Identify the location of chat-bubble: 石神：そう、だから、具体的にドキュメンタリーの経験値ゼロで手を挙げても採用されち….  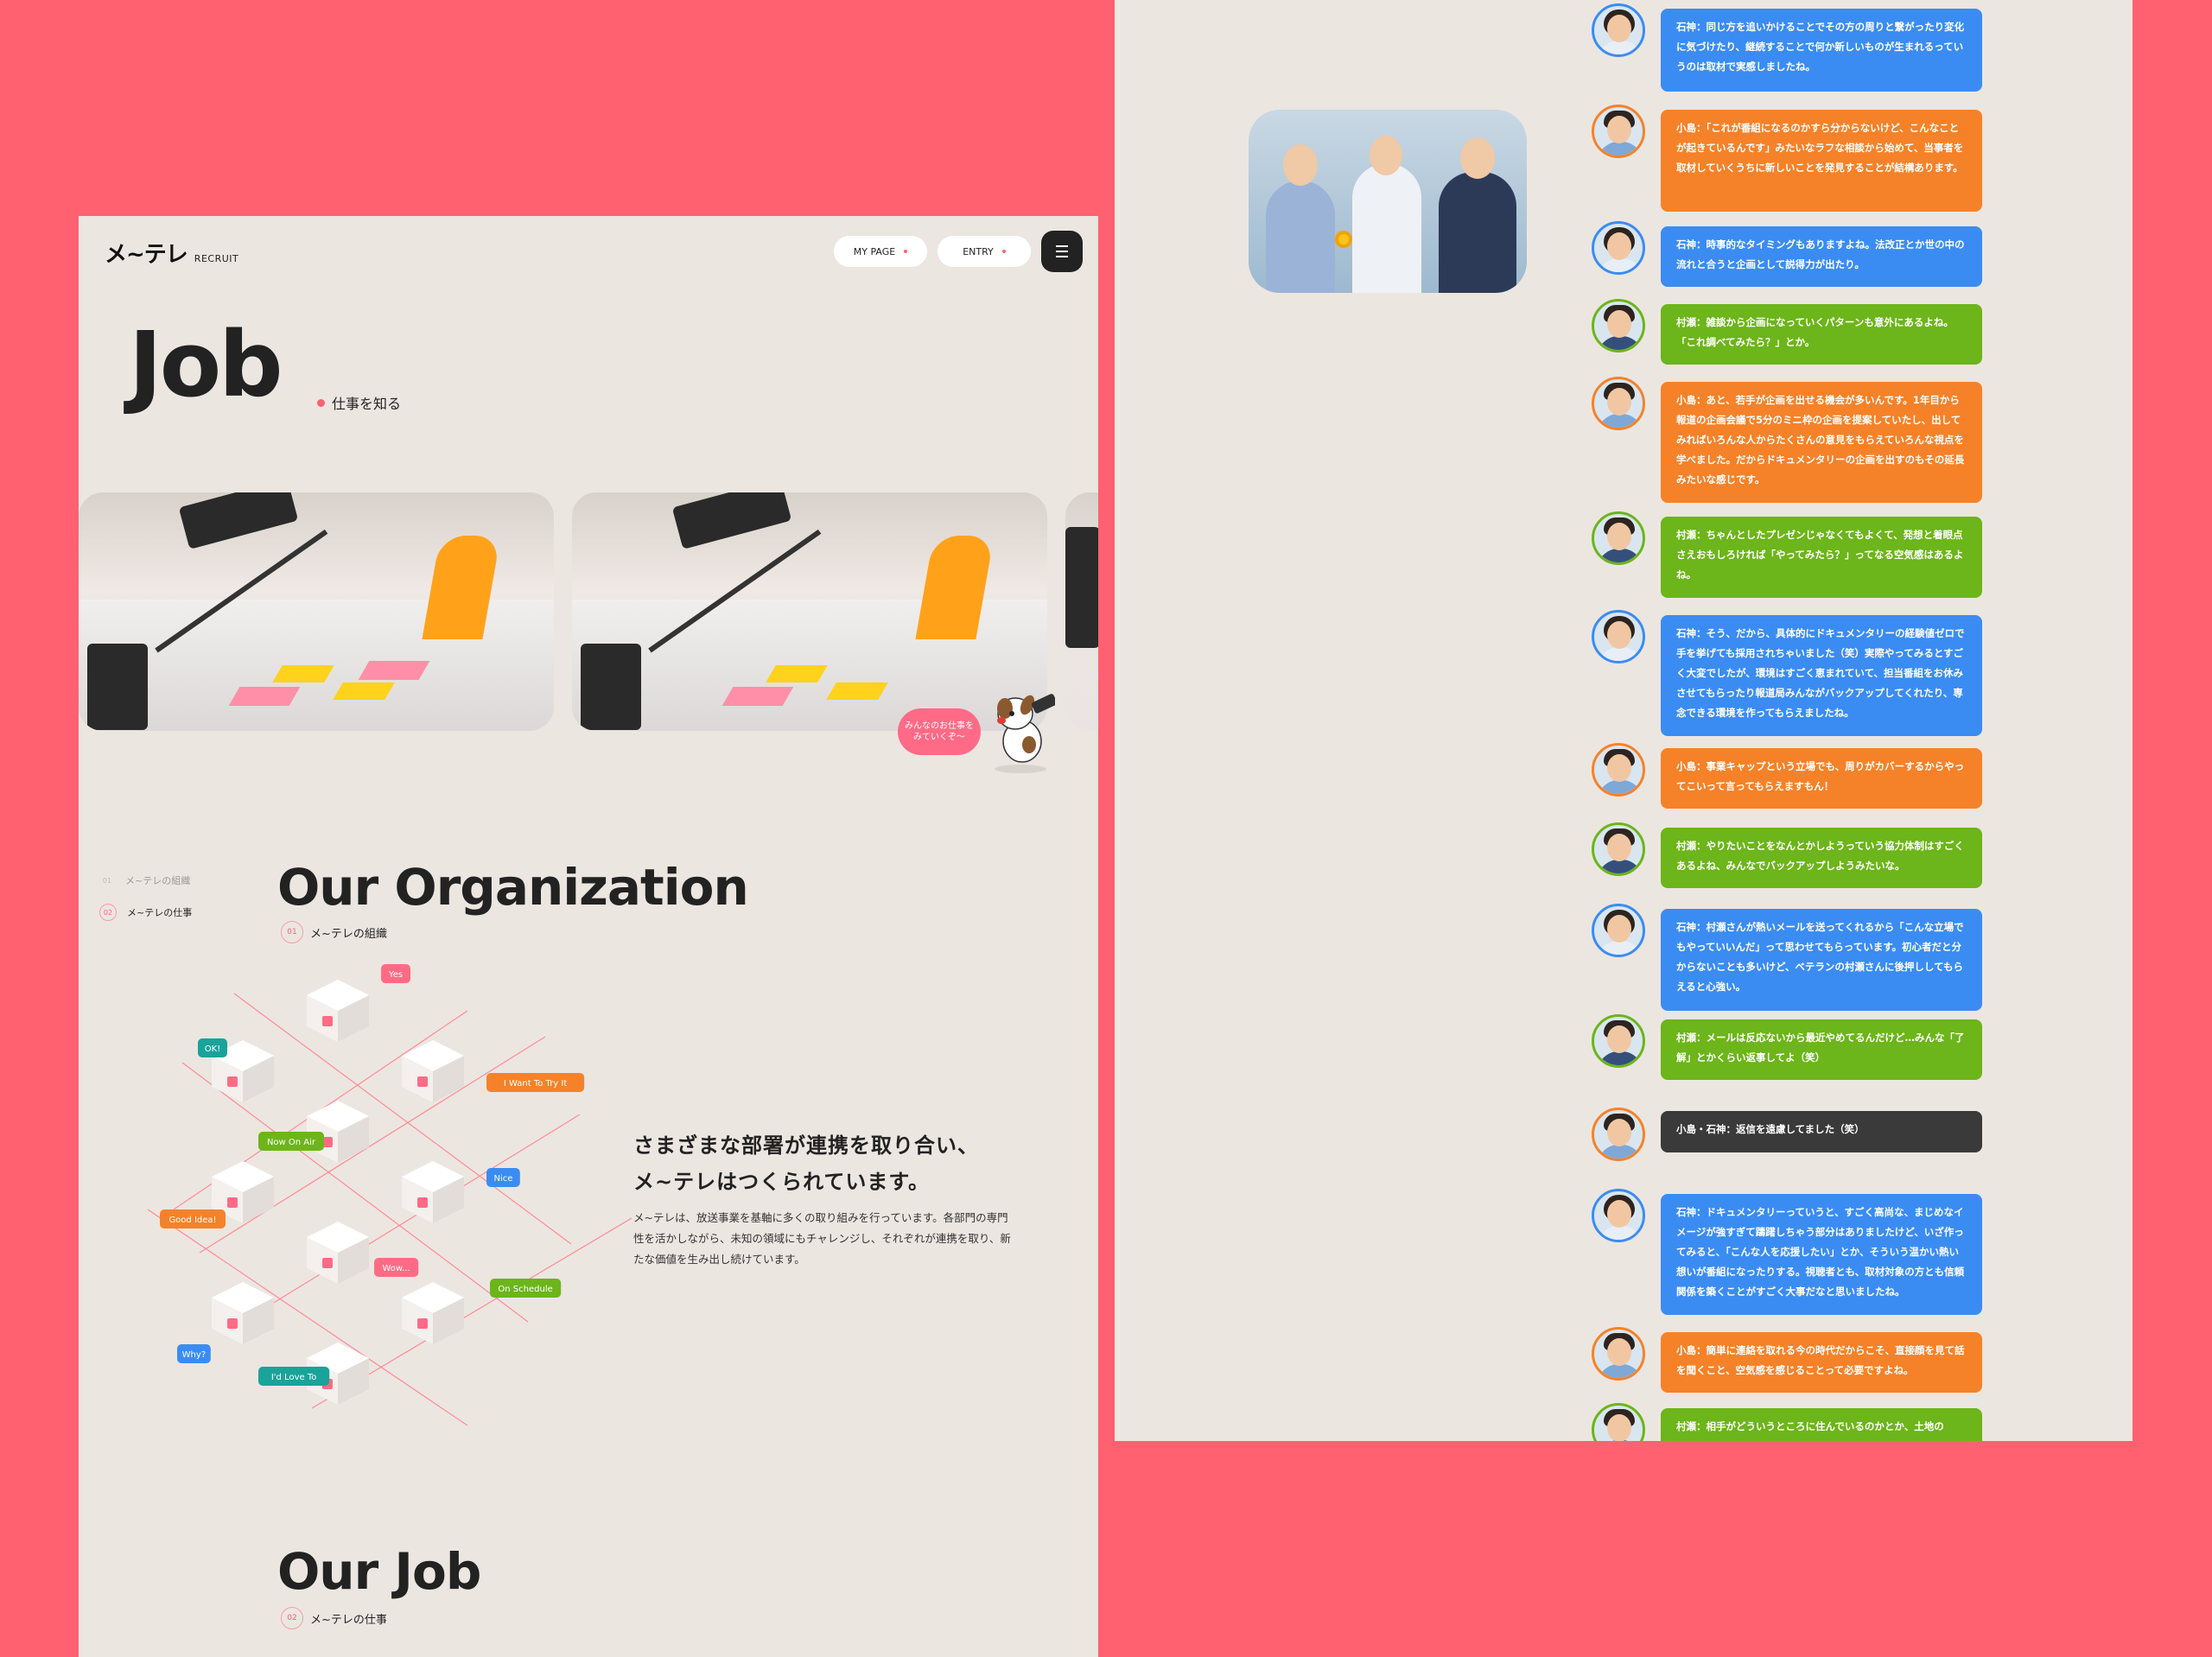
(1821, 675).